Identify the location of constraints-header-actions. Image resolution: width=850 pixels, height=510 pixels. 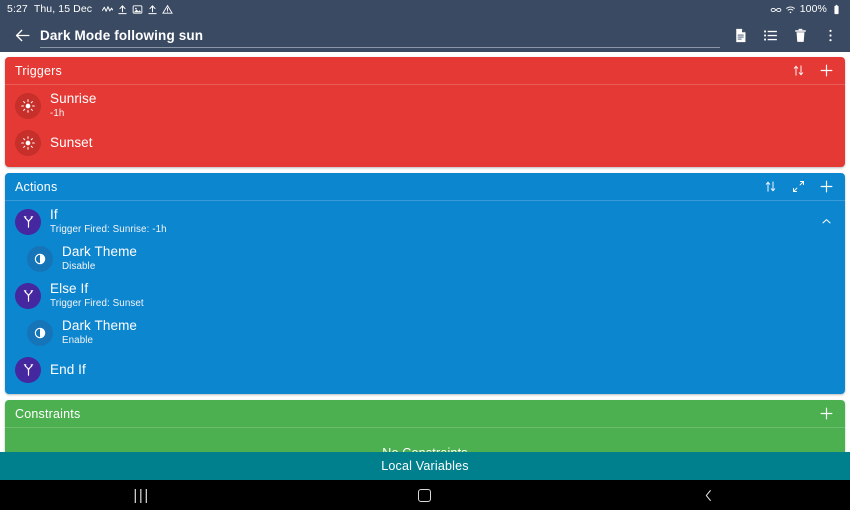
(826, 414).